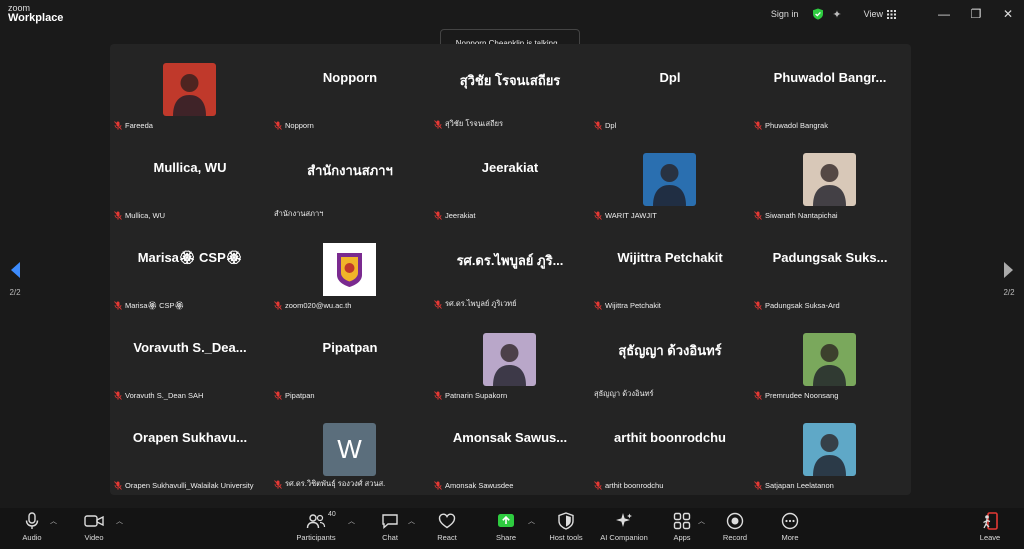 Image resolution: width=1024 pixels, height=549 pixels. What do you see at coordinates (332, 514) in the screenshot?
I see `participants-count: 40` at bounding box center [332, 514].